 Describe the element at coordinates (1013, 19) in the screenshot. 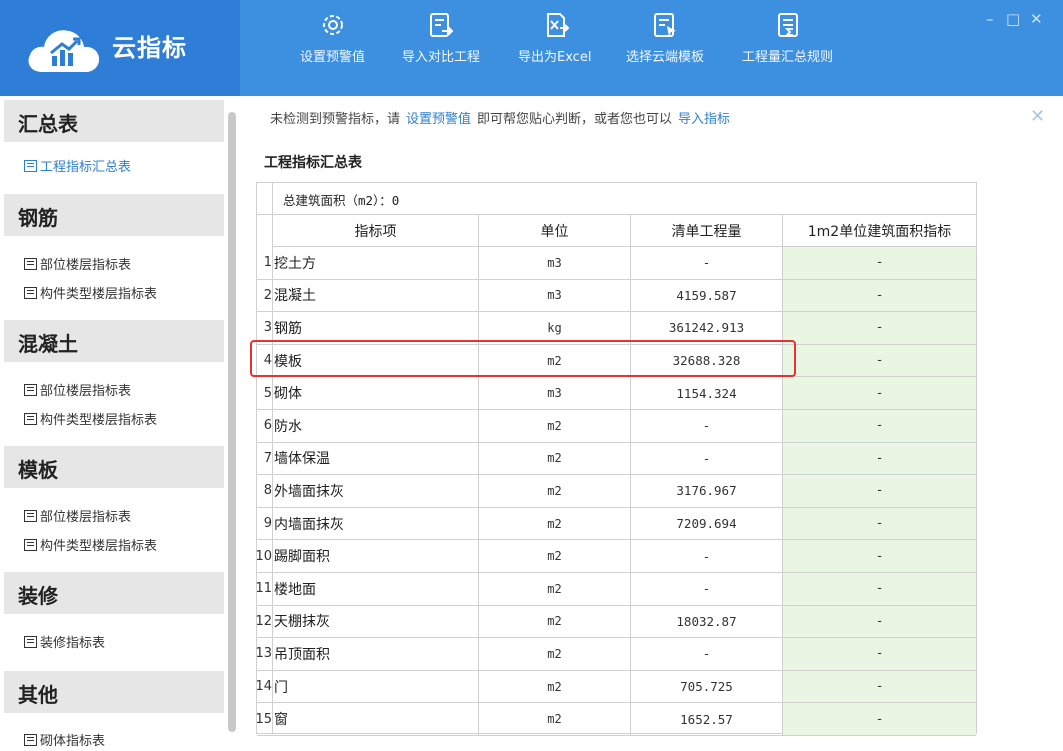

I see `maximize-button: □` at that location.